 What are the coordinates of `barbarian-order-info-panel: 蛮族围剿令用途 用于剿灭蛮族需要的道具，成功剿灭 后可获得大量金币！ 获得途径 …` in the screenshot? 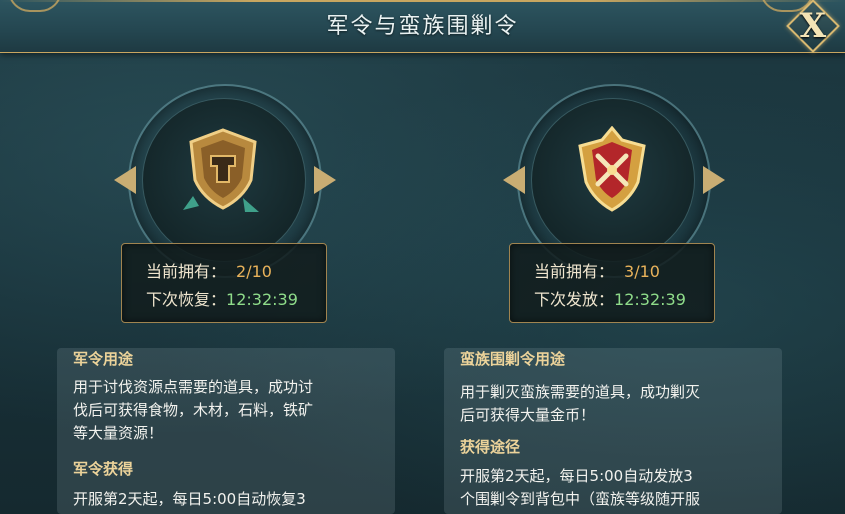 It's located at (613, 431).